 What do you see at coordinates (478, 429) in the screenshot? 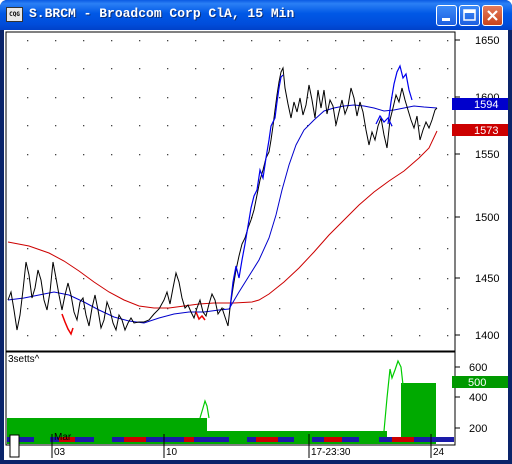
I see `study-tick-label: 200` at bounding box center [478, 429].